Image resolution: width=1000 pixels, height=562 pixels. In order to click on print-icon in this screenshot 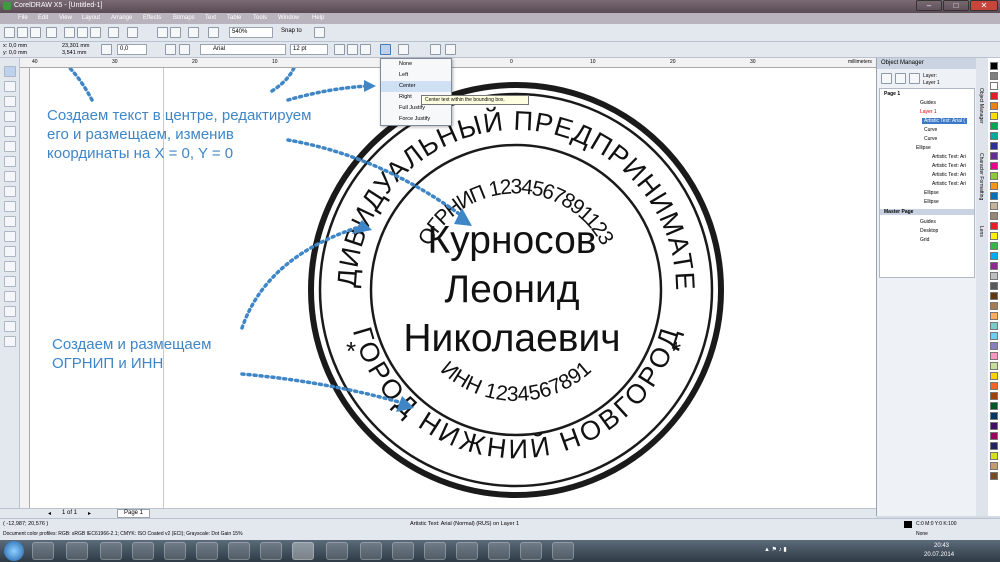, I will do `click(51, 32)`.